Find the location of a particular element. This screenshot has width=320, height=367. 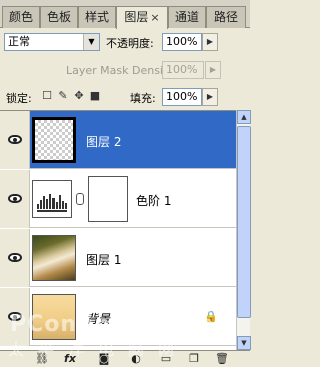

tab-channels: 通道 is located at coordinates (187, 17).